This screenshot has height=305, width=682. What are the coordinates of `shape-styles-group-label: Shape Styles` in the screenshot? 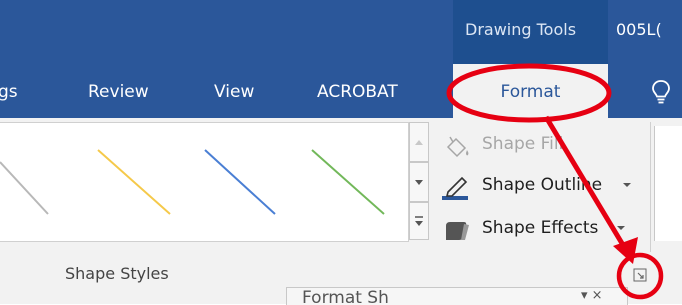 It's located at (117, 273).